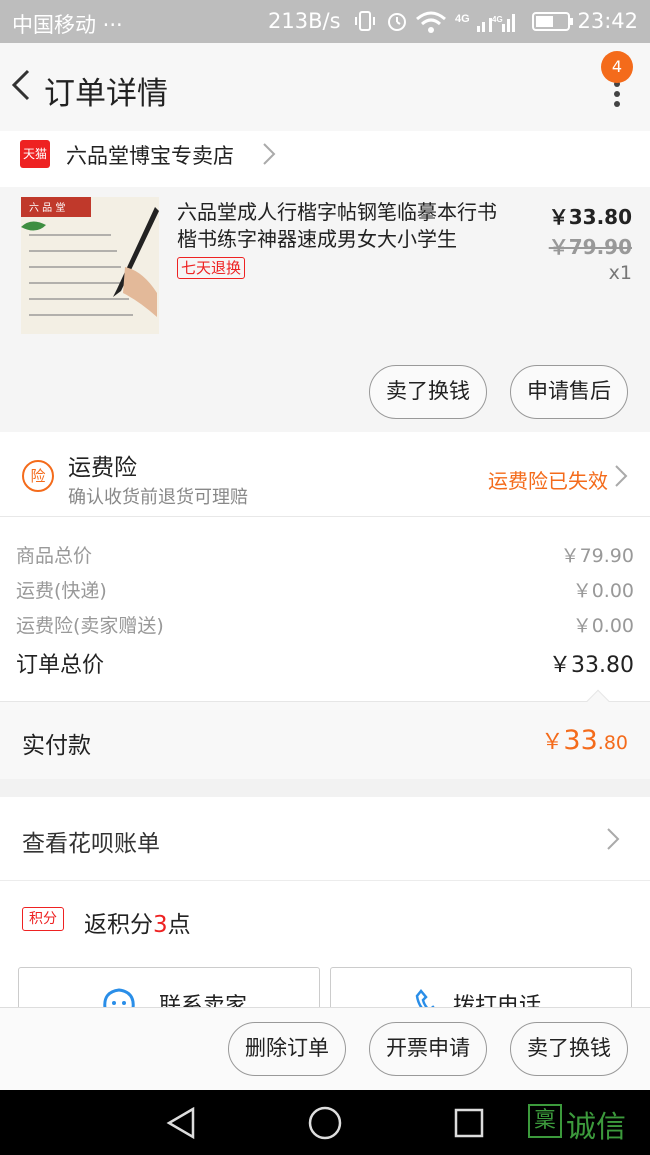  Describe the element at coordinates (428, 392) in the screenshot. I see `sell-for-cash-button: 卖了换钱` at that location.